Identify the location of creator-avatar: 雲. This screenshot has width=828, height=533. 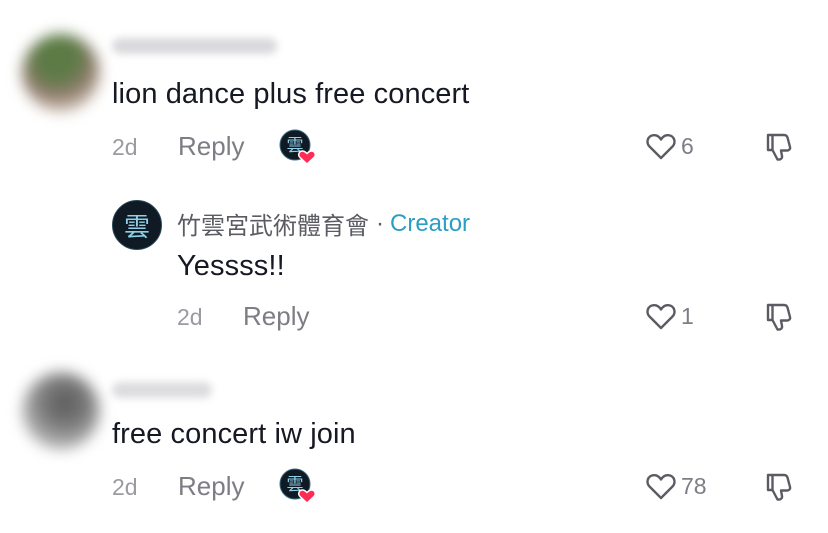
(137, 225).